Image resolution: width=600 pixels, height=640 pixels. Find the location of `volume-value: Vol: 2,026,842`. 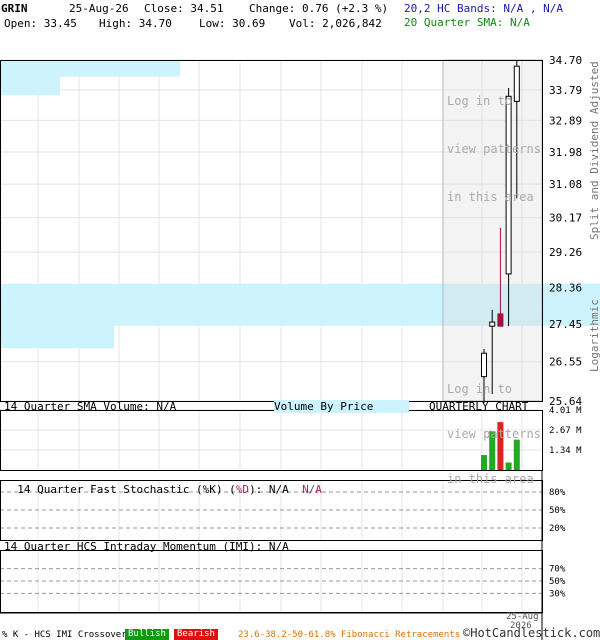

volume-value: Vol: 2,026,842 is located at coordinates (335, 23).